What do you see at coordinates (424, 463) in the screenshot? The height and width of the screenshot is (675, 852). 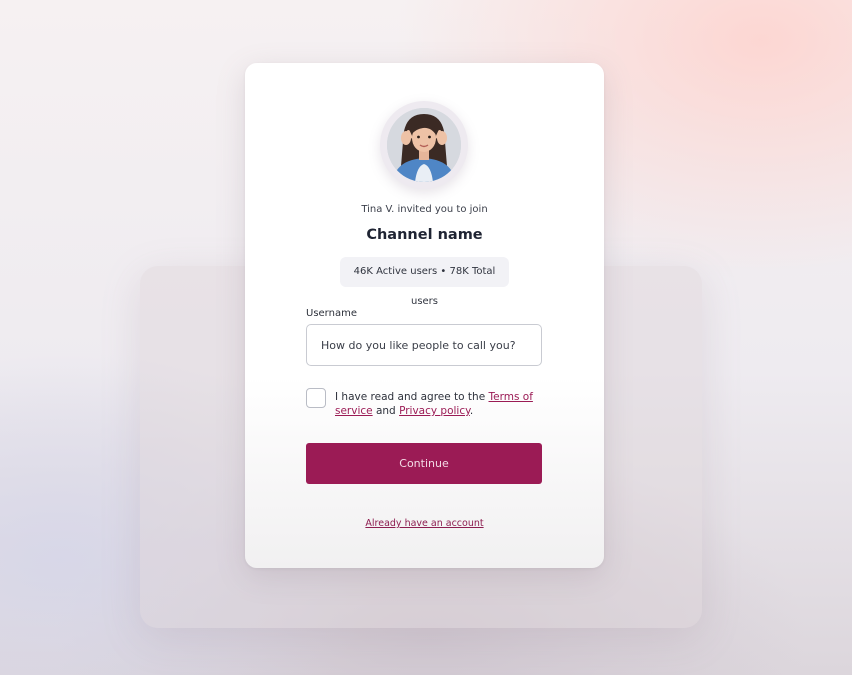 I see `continue-button: Continue` at bounding box center [424, 463].